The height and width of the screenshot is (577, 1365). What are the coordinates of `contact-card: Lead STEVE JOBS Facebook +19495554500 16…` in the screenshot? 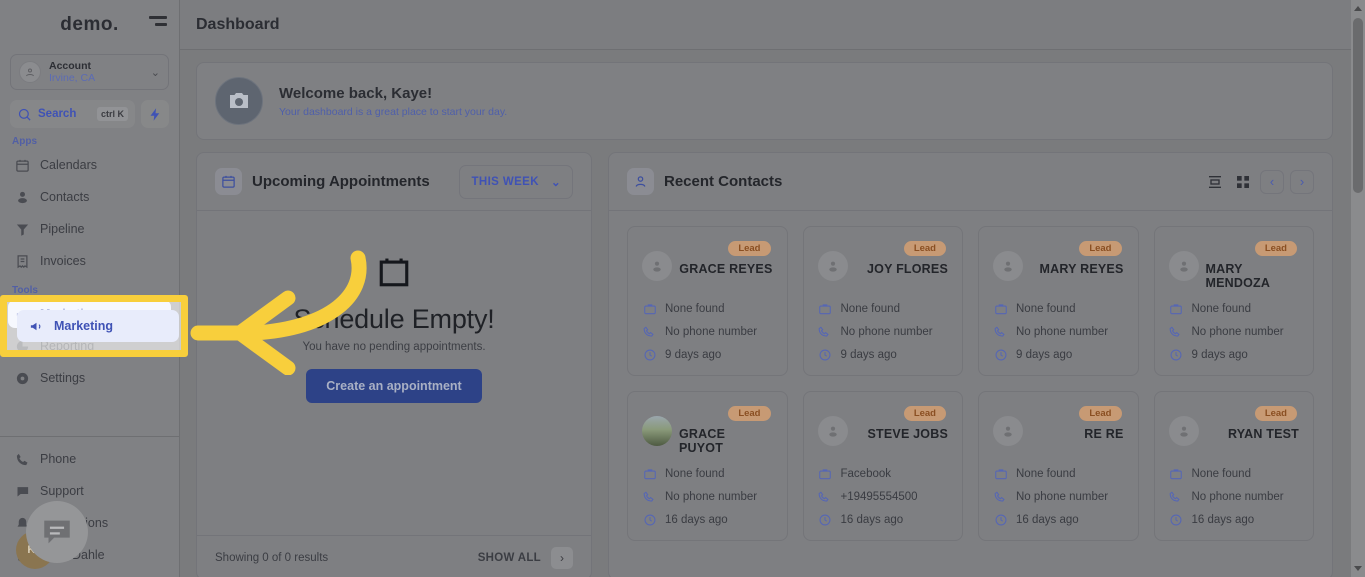 It's located at (882, 466).